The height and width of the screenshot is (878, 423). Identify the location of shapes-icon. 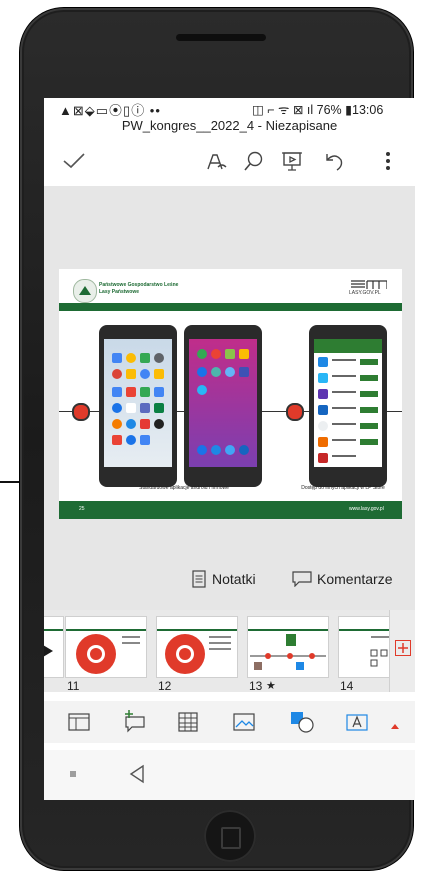
(302, 724).